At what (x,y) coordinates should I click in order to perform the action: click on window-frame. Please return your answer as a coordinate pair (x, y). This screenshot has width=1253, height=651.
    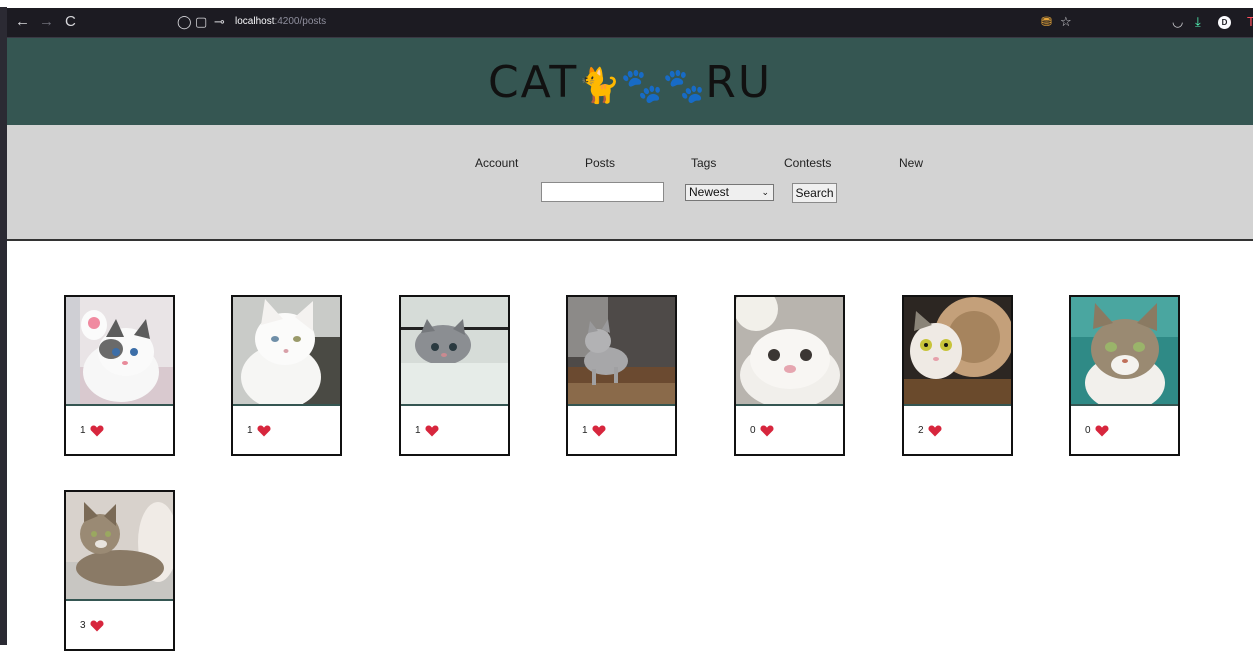
    Looking at the image, I should click on (3, 322).